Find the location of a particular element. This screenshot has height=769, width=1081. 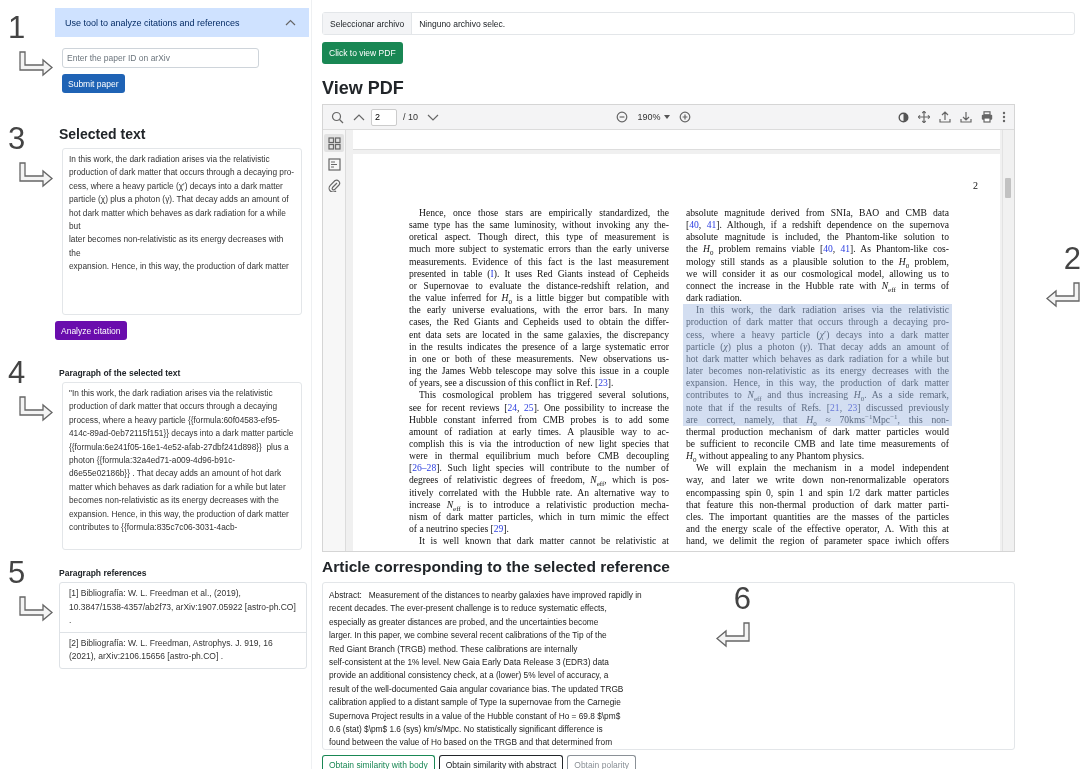

more-icon is located at coordinates (1004, 117).